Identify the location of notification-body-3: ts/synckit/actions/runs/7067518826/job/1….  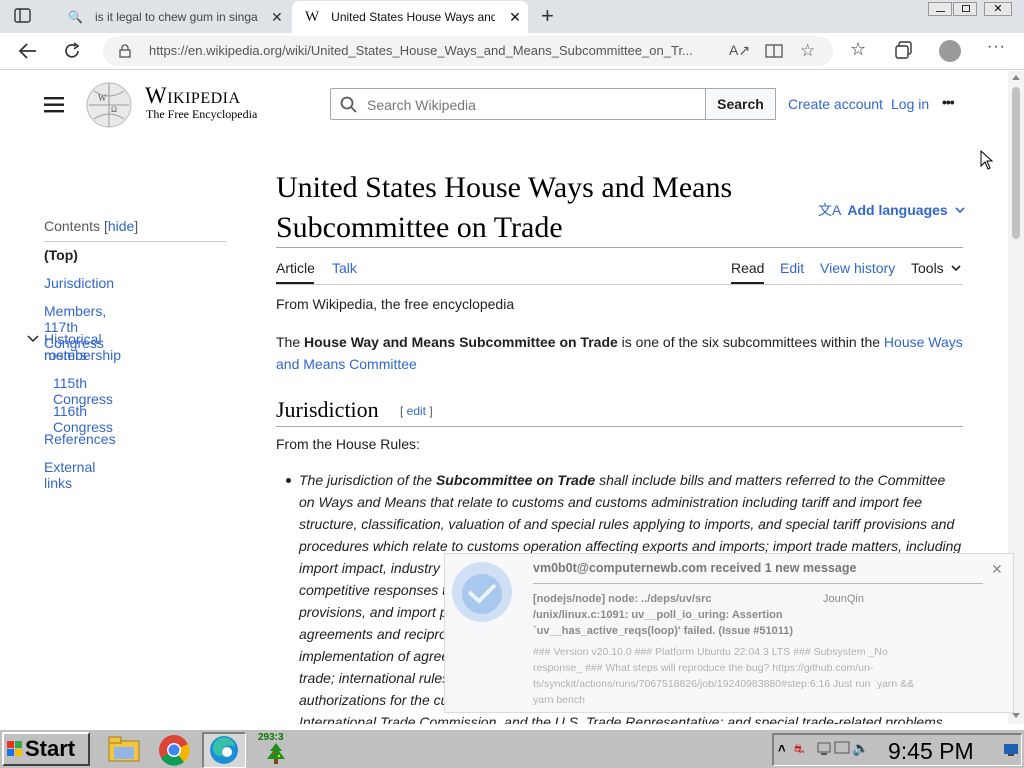
(724, 684).